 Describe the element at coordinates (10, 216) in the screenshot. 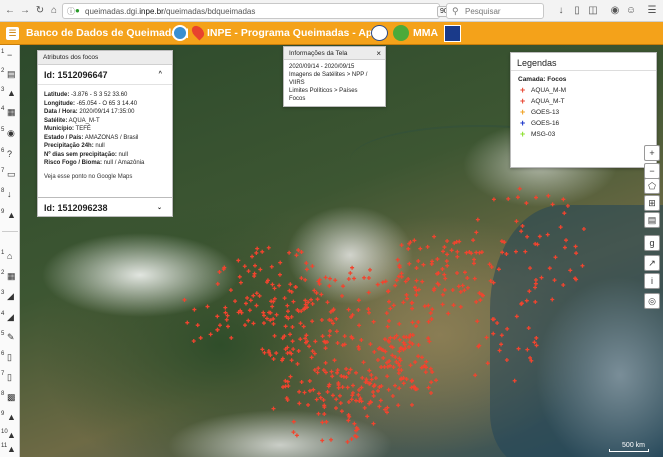

I see `tool-warning: 9 ▲` at that location.